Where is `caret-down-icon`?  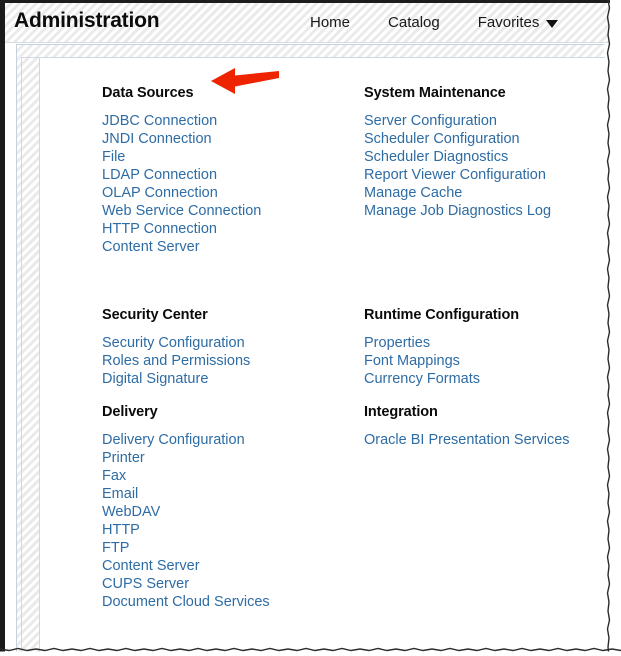 caret-down-icon is located at coordinates (552, 24).